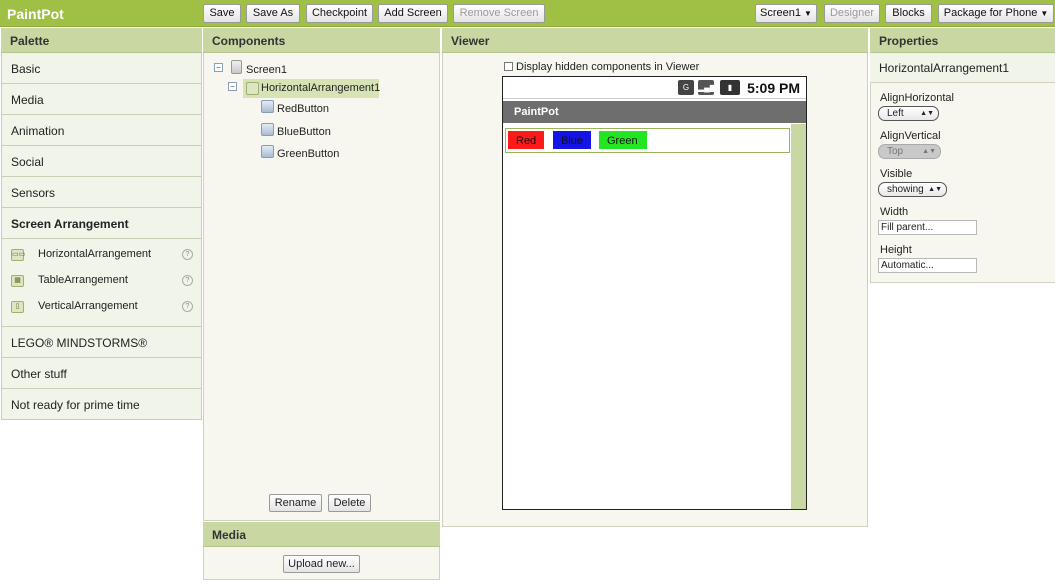 This screenshot has height=587, width=1055. I want to click on height-label: Height, so click(896, 250).